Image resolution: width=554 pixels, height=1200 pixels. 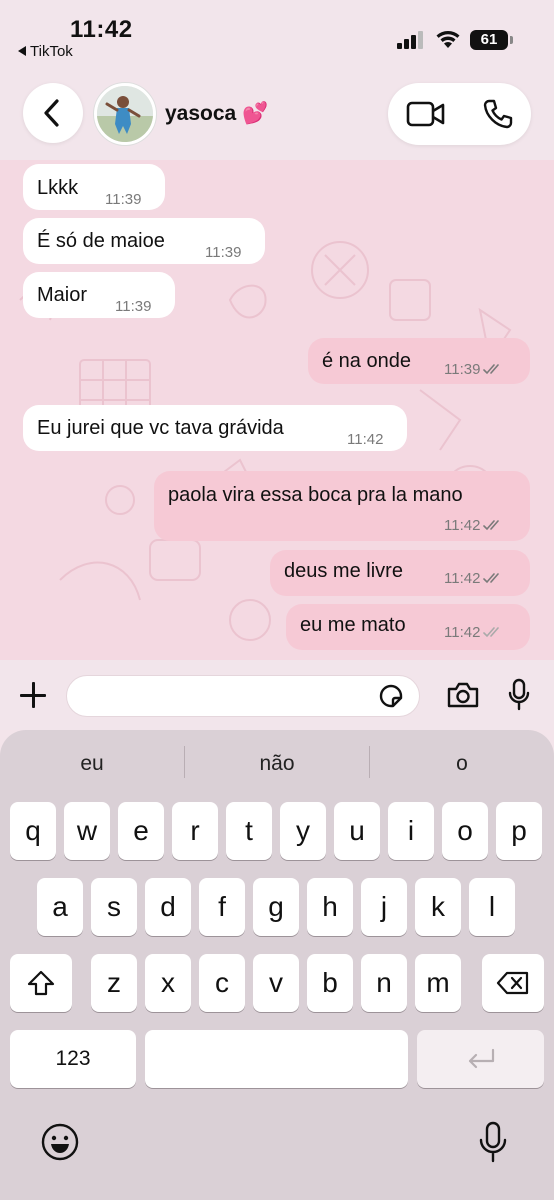 I want to click on contact-avatar, so click(x=125, y=114).